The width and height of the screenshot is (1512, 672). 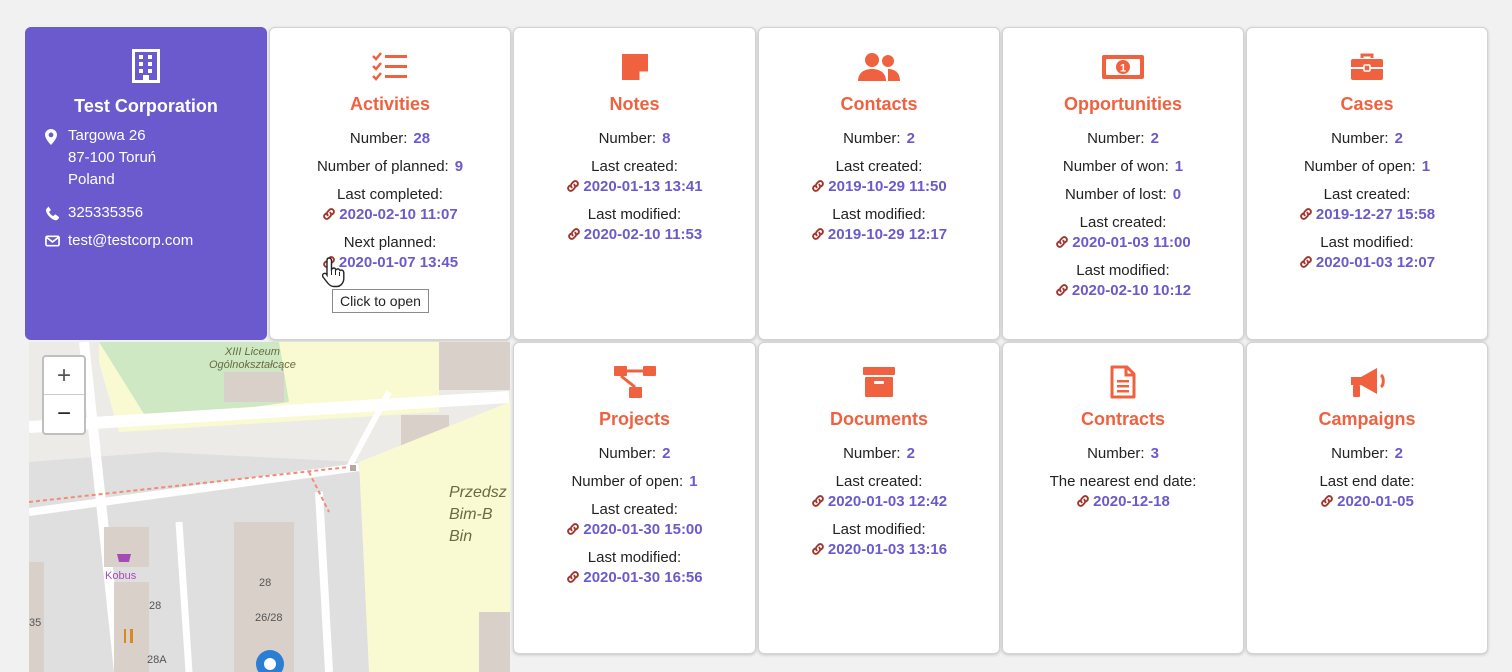 I want to click on last-modified-link: 2020-01-30 16:56, so click(x=634, y=578).